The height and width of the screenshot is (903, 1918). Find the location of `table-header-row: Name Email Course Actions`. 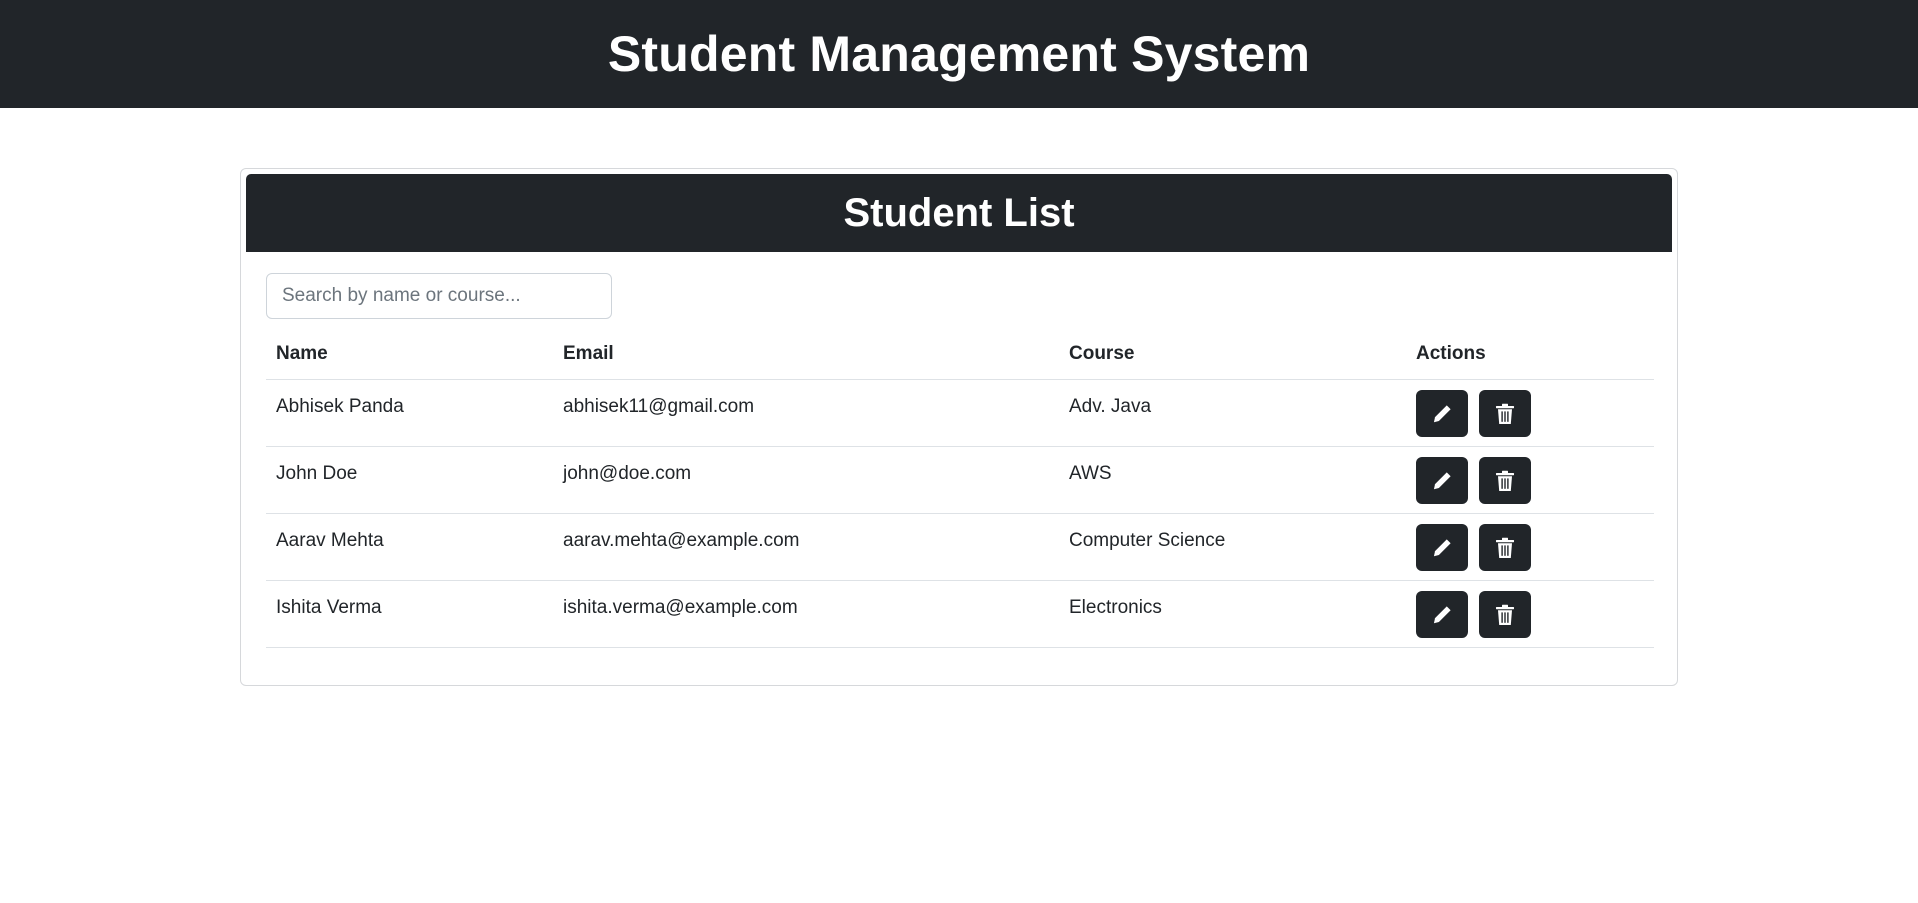

table-header-row: Name Email Course Actions is located at coordinates (960, 354).